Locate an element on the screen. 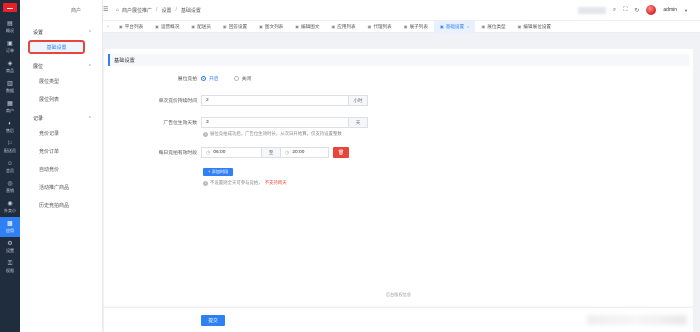 This screenshot has height=332, width=700. breadcrumb-item: 设置 is located at coordinates (166, 10).